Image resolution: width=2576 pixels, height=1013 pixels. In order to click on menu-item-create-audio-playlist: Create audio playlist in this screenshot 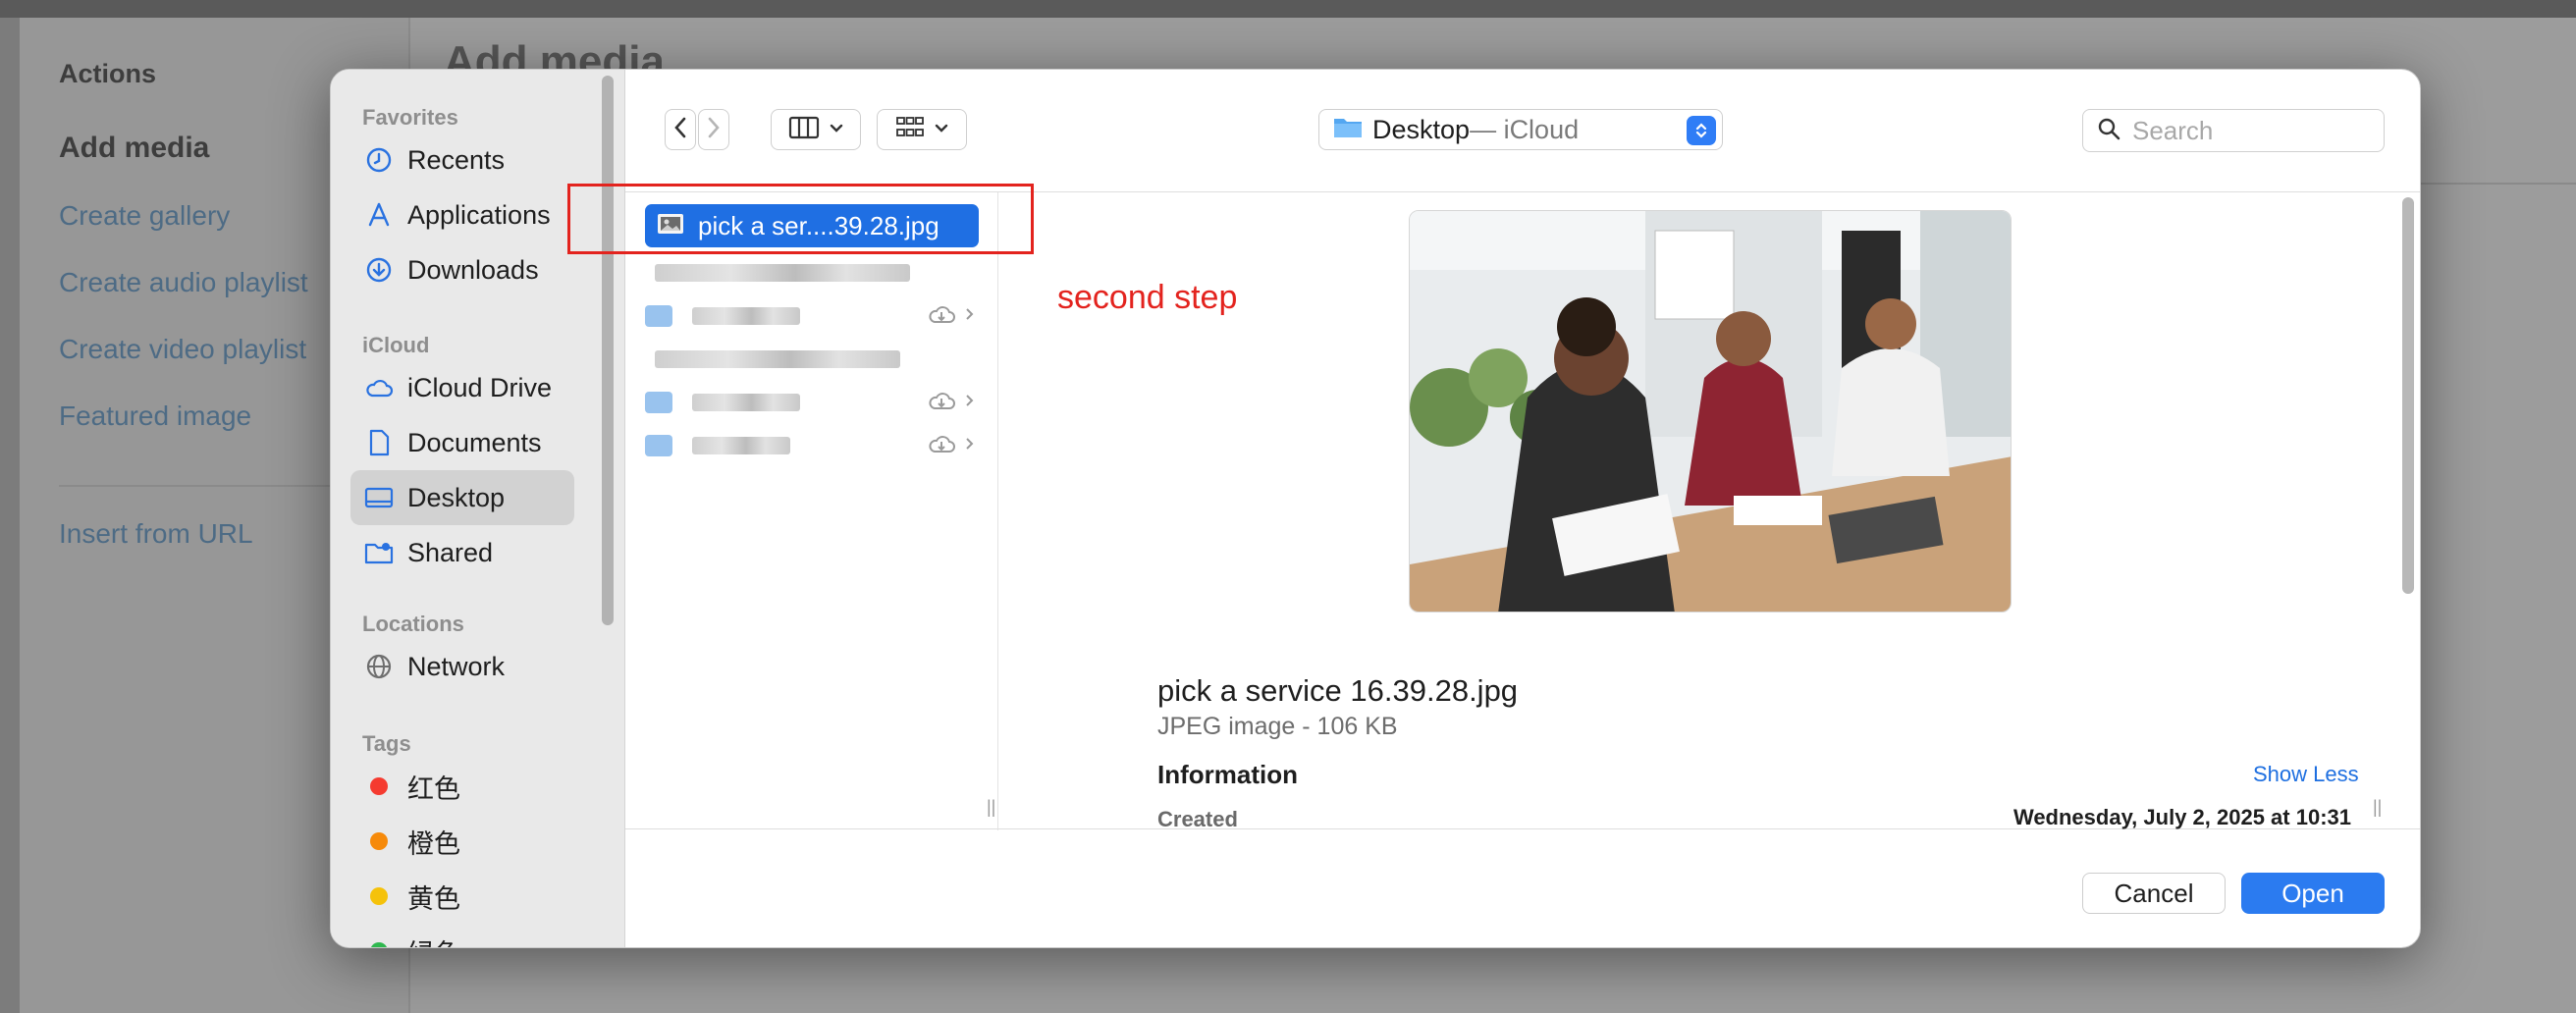, I will do `click(183, 282)`.